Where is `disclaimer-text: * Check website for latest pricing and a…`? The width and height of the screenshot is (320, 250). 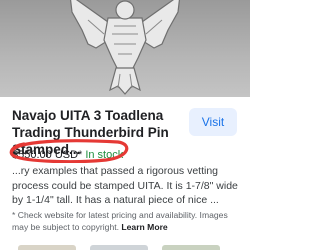 disclaimer-text: * Check website for latest pricing and a… is located at coordinates (128, 221).